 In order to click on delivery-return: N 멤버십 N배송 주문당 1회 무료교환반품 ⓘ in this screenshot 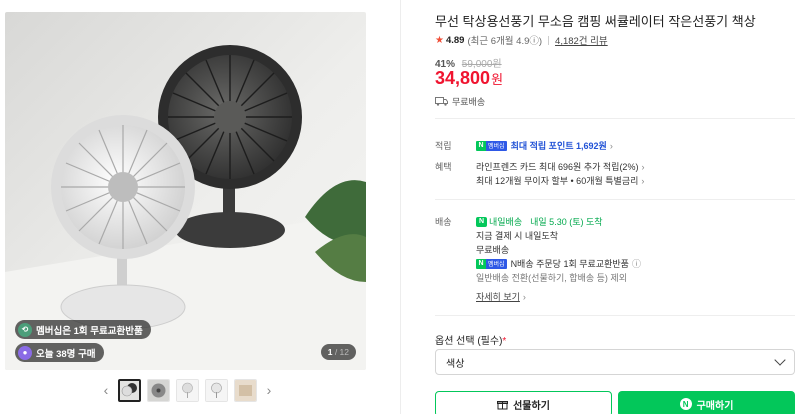, I will do `click(558, 263)`.